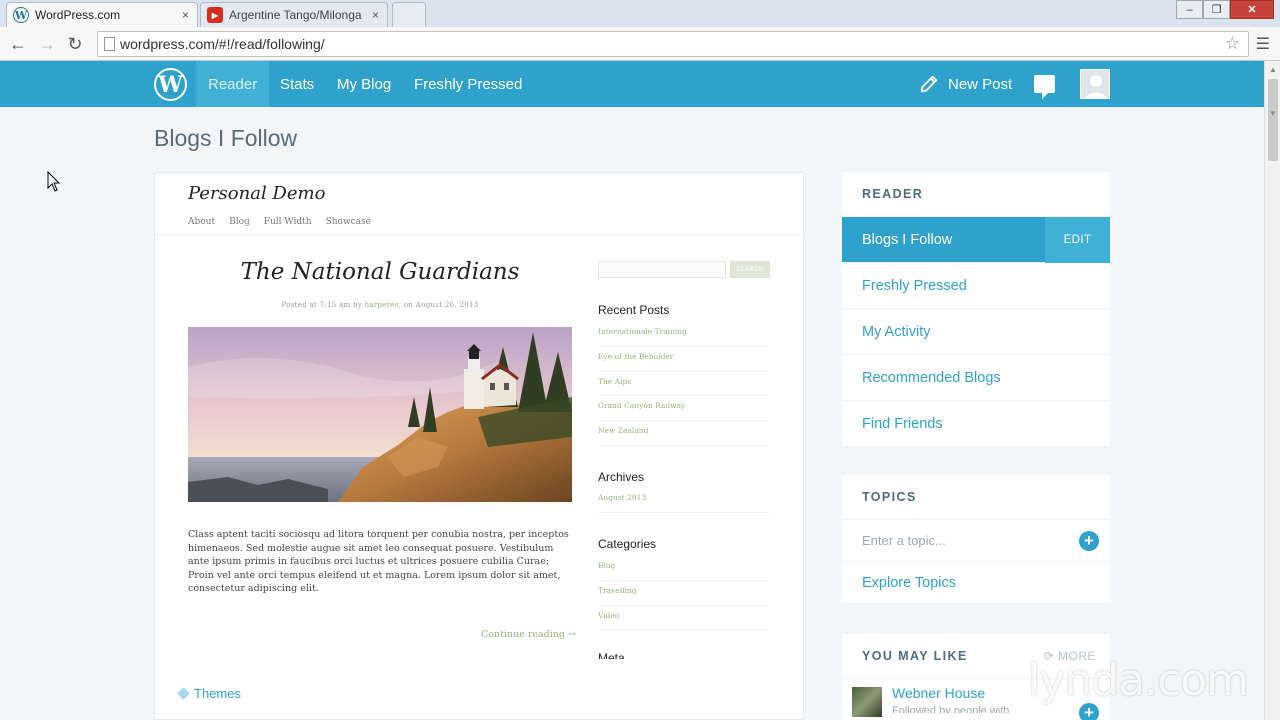 The image size is (1280, 720). What do you see at coordinates (684, 618) in the screenshot?
I see `list-item: Video` at bounding box center [684, 618].